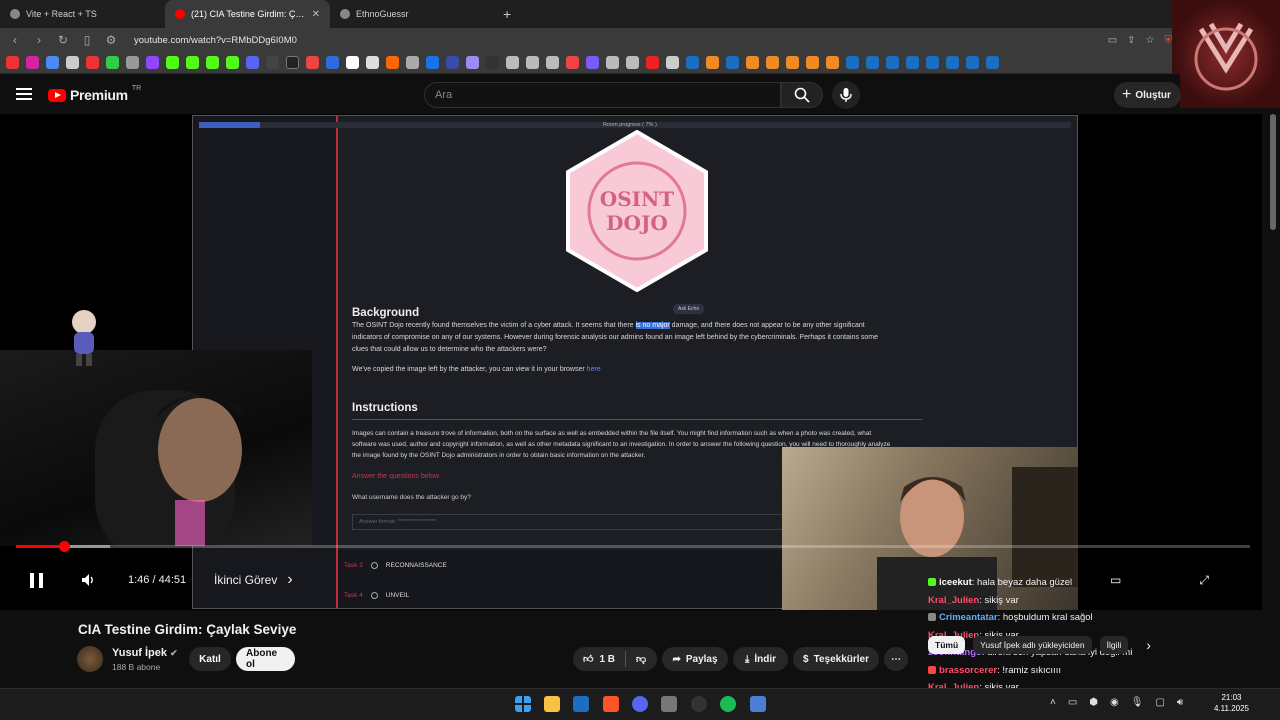 Image resolution: width=1280 pixels, height=720 pixels. Describe the element at coordinates (15, 40) in the screenshot. I see `back-icon: ‹` at that location.